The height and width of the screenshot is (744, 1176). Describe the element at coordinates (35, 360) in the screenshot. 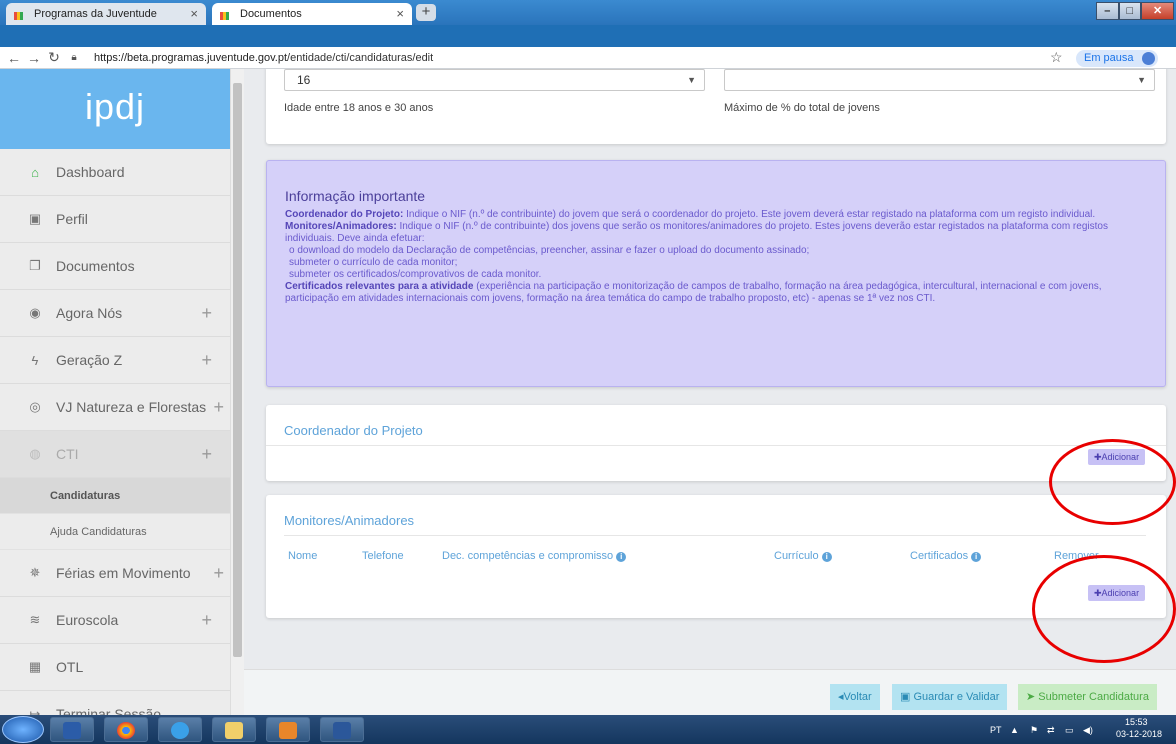

I see `geracao-z-icon: ϟ` at that location.